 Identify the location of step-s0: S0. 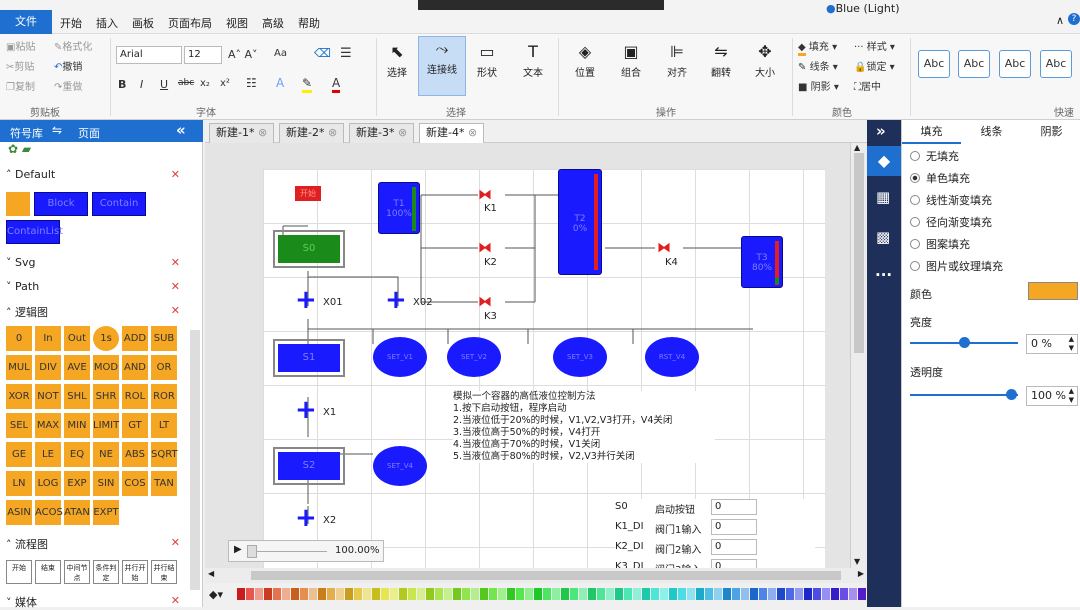
(309, 249).